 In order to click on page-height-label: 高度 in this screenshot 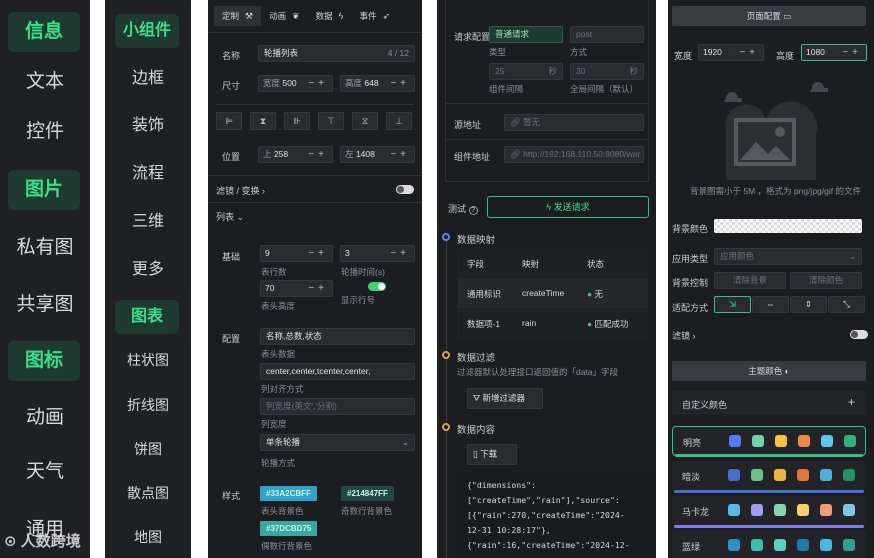, I will do `click(785, 56)`.